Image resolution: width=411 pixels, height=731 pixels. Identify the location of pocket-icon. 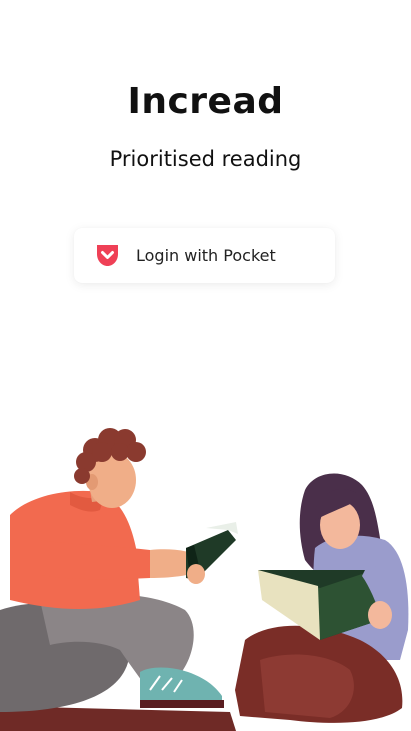
(107, 255).